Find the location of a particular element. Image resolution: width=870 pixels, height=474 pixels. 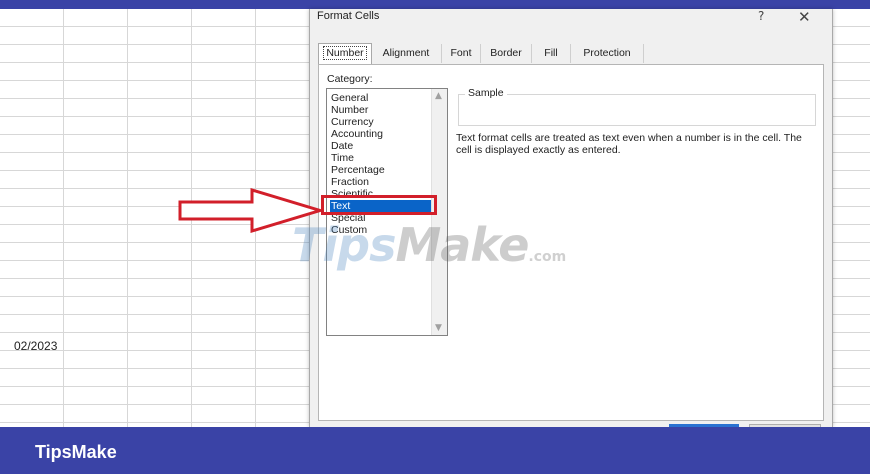

tab-fill: Fill is located at coordinates (551, 53).